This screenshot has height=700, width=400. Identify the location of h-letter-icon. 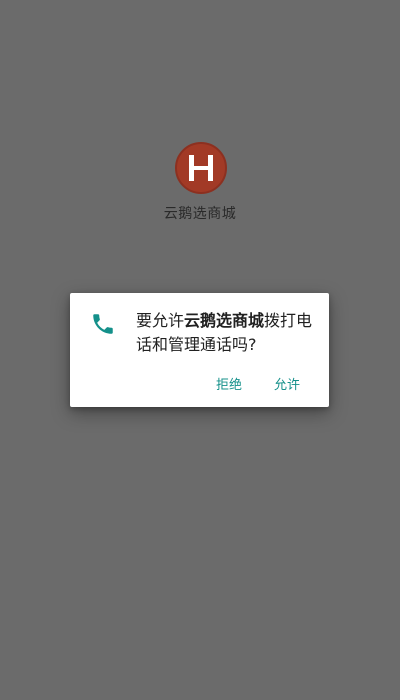
(201, 168).